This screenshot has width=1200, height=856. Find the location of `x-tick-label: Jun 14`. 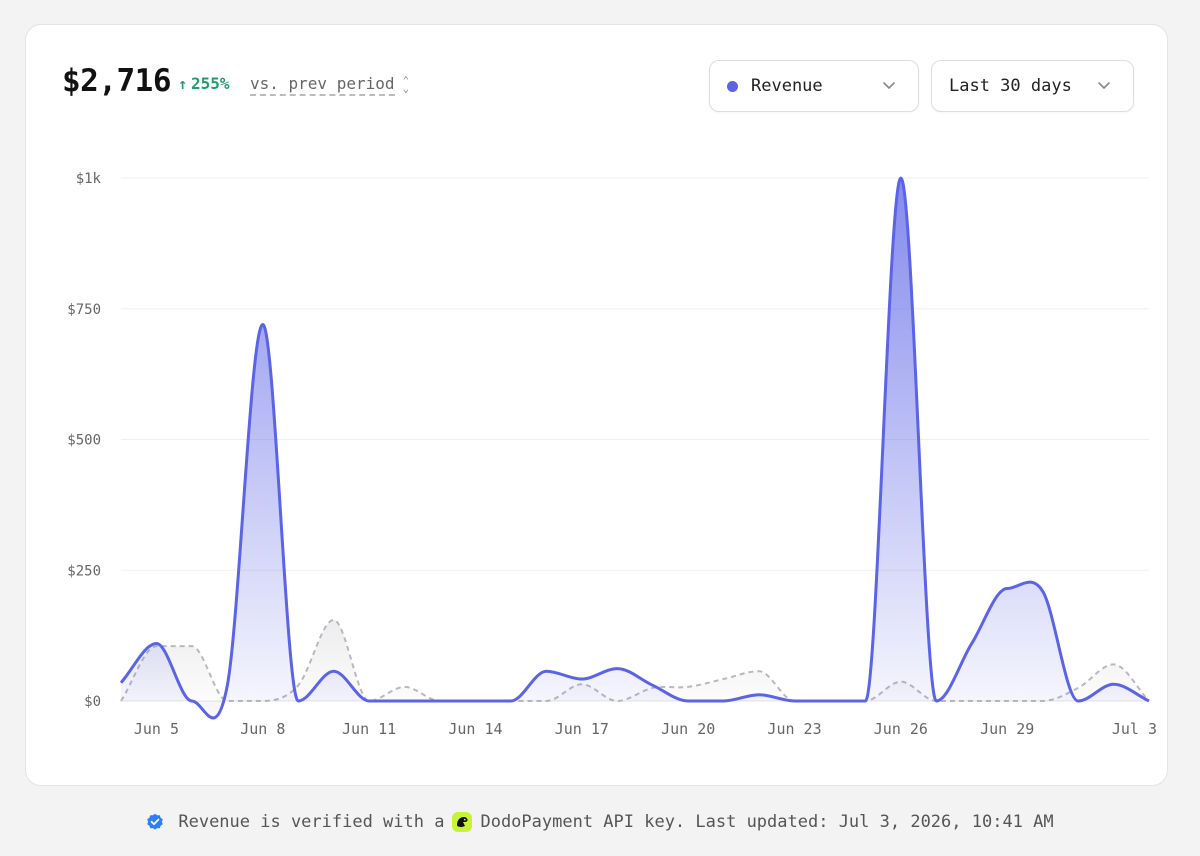

x-tick-label: Jun 14 is located at coordinates (475, 729).